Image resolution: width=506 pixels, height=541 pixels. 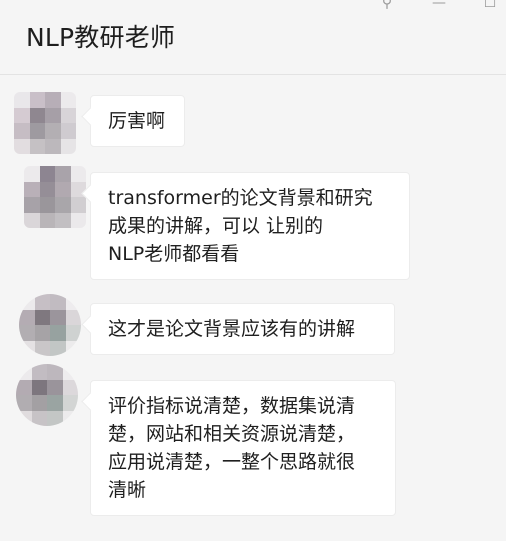 What do you see at coordinates (253, 37) in the screenshot?
I see `title-bar: NLP教研老师 ⚲ — ☐` at bounding box center [253, 37].